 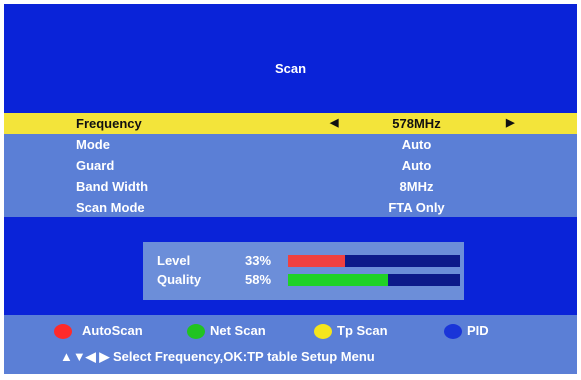 What do you see at coordinates (290, 186) in the screenshot?
I see `menu-item-band-width: Band Width 8MHz` at bounding box center [290, 186].